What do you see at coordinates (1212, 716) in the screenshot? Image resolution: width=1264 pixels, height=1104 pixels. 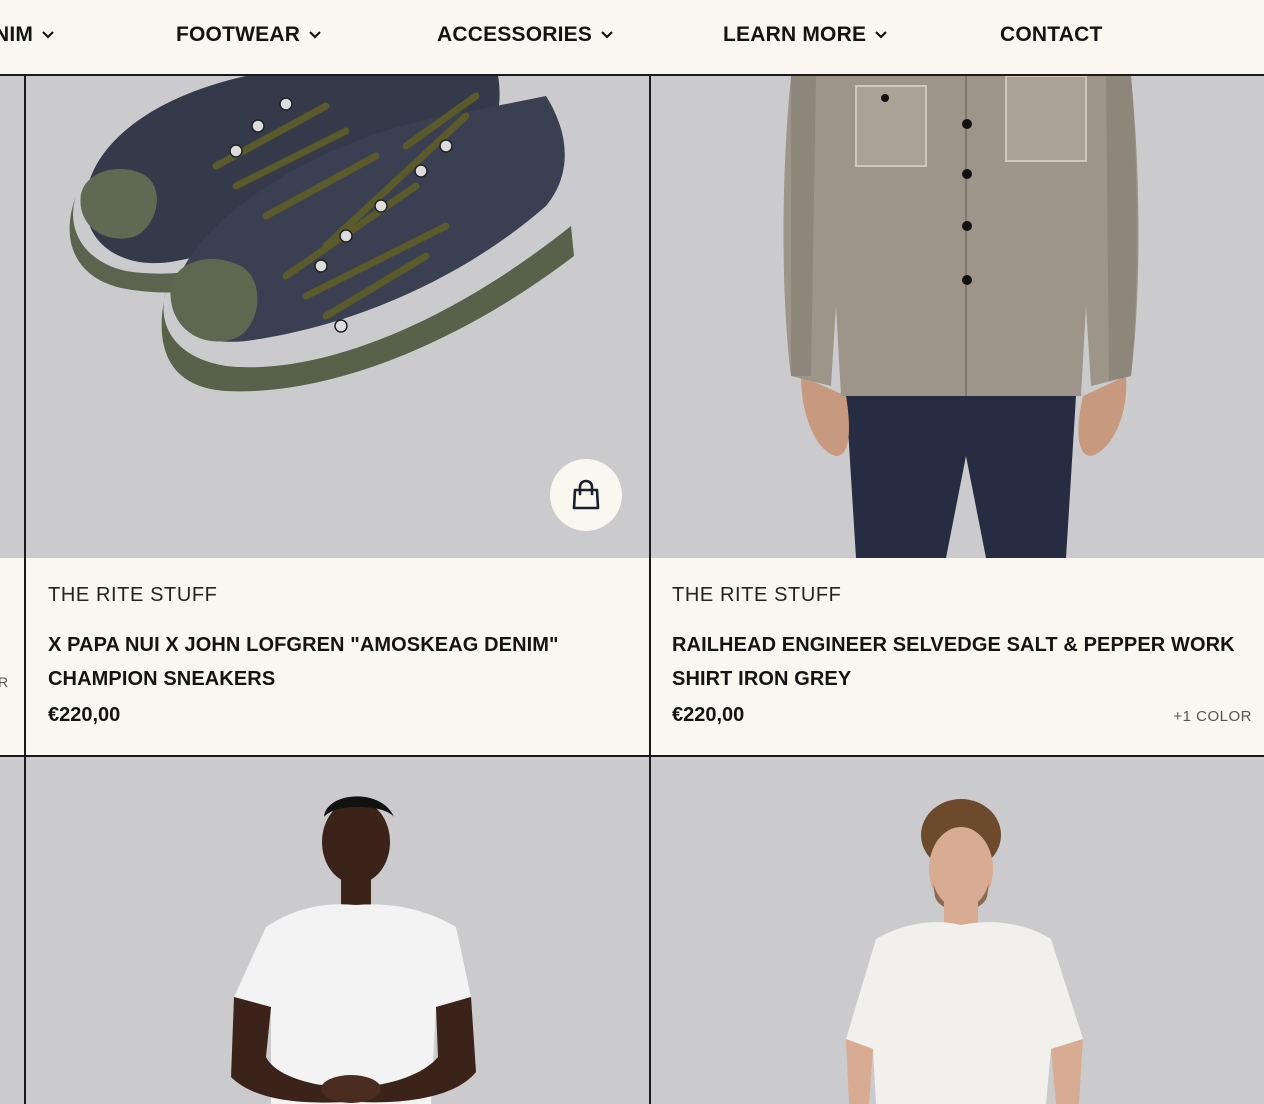 I see `product-color-count: +1 COLOR` at bounding box center [1212, 716].